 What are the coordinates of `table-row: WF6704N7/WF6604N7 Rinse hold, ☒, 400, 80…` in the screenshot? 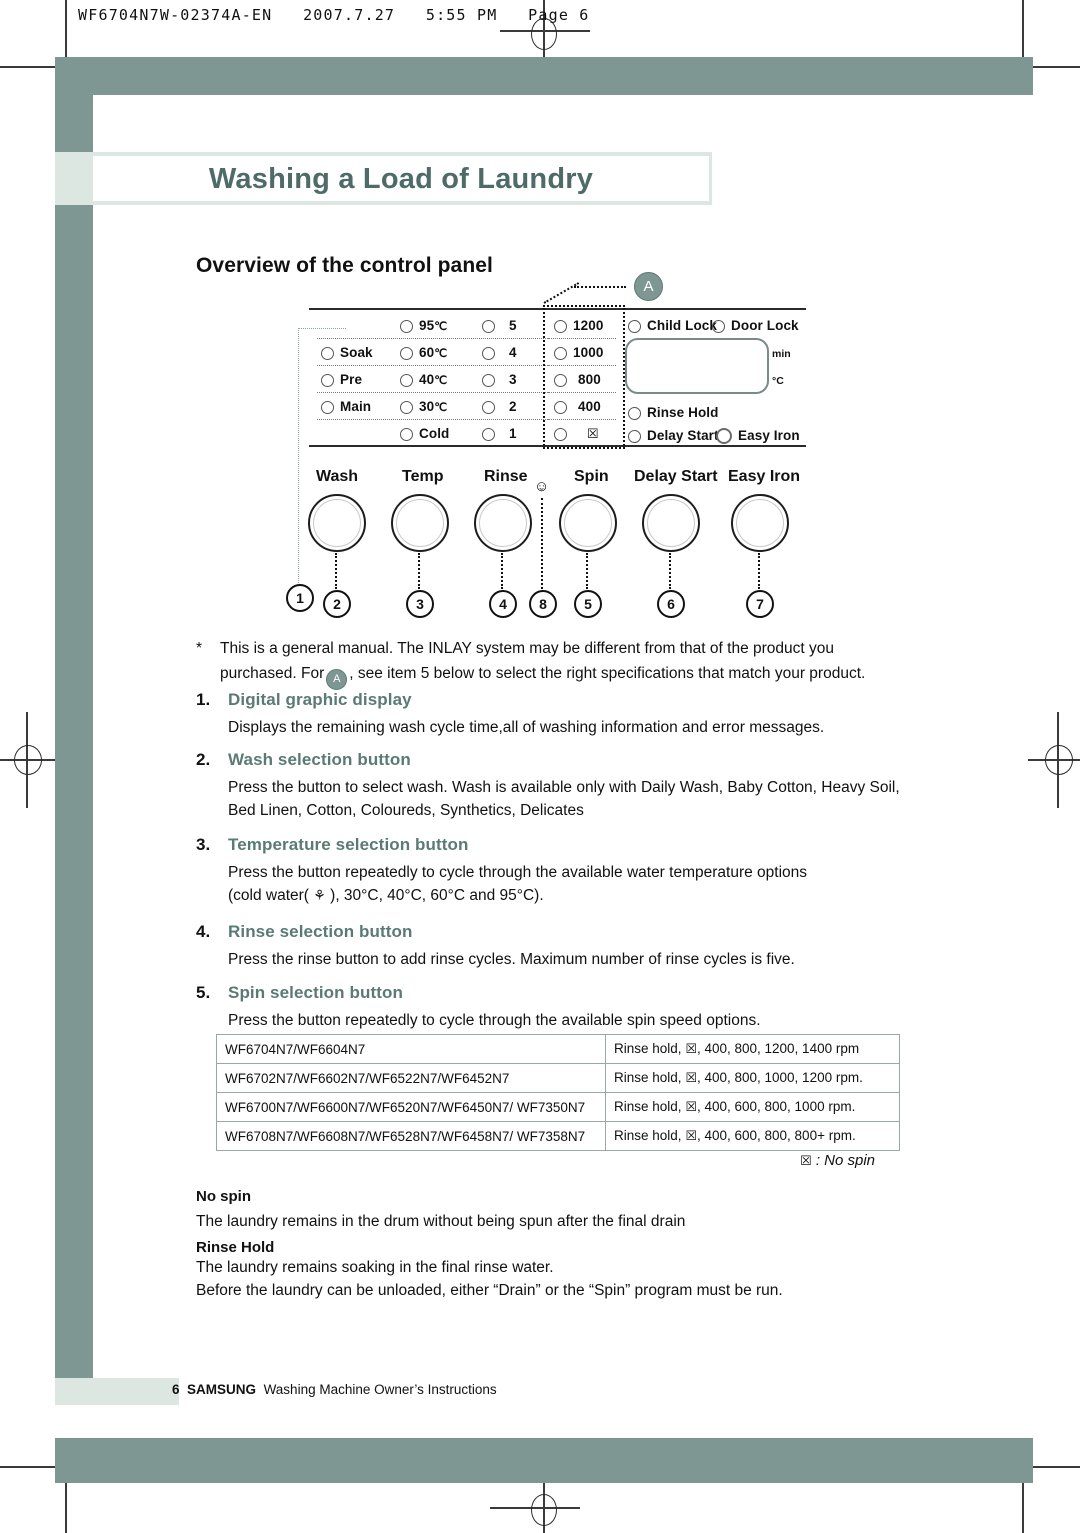 It's located at (558, 1049).